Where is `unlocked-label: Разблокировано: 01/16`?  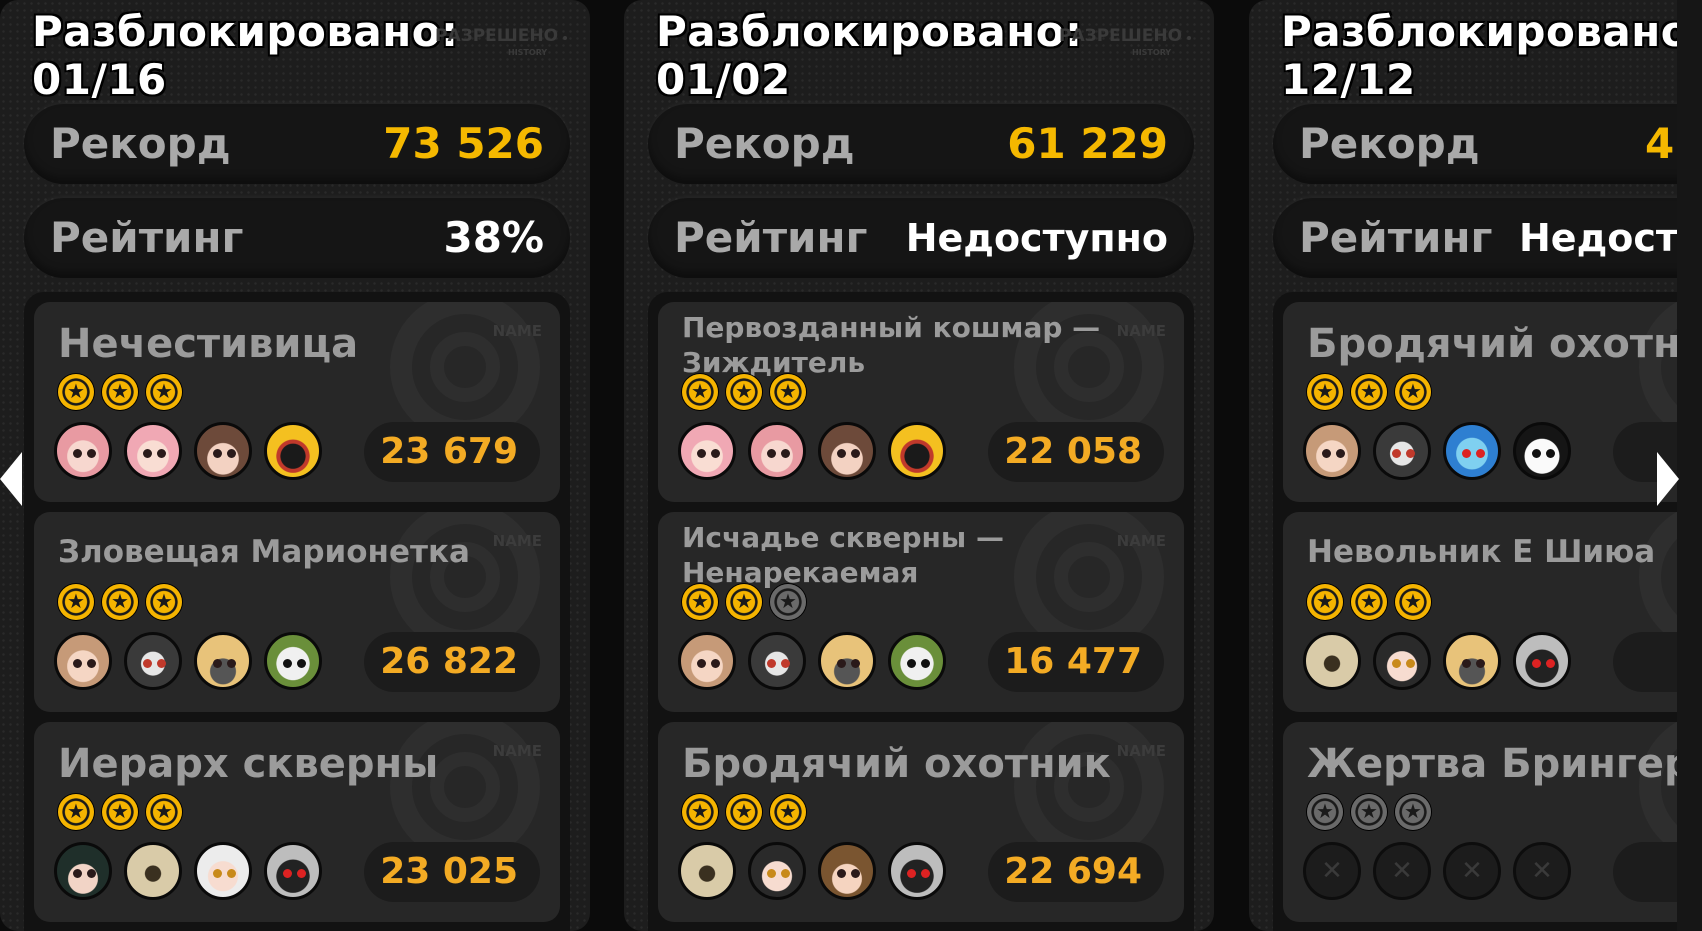 unlocked-label: Разблокировано: 01/16 is located at coordinates (245, 55).